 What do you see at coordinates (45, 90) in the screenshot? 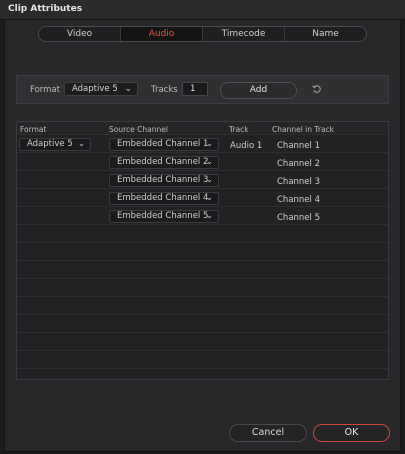
I see `format-label: Format` at bounding box center [45, 90].